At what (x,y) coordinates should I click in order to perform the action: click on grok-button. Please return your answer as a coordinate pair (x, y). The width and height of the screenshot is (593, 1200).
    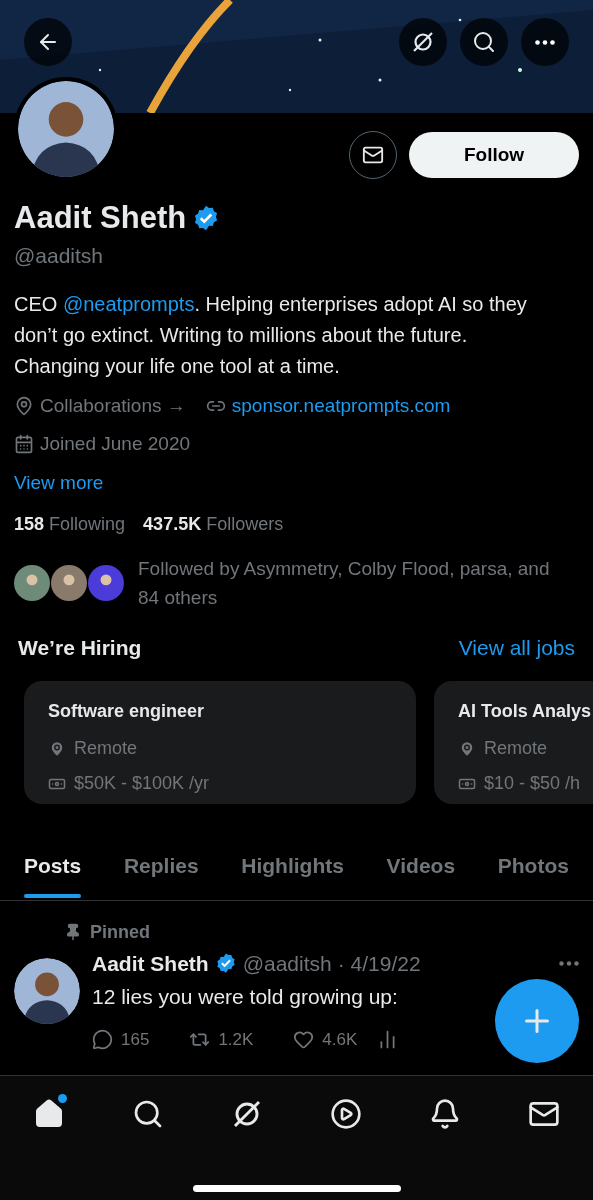
    Looking at the image, I should click on (423, 42).